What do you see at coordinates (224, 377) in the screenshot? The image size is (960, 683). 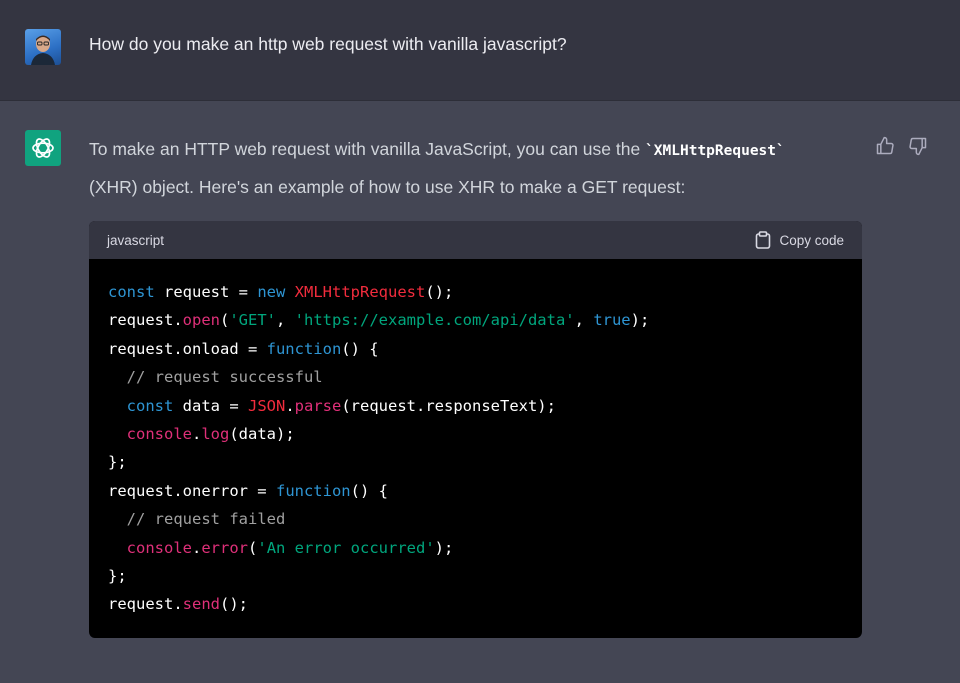 I see `code-token: // request successful` at bounding box center [224, 377].